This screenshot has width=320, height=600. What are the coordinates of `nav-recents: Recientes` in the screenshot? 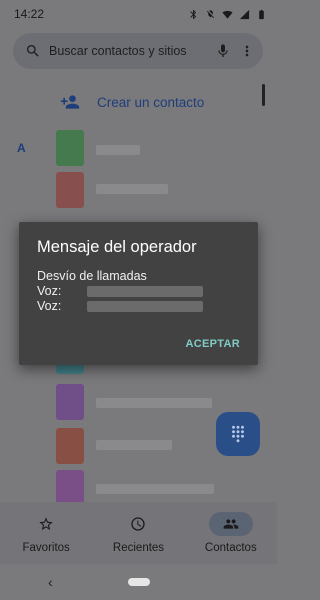 It's located at (138, 533).